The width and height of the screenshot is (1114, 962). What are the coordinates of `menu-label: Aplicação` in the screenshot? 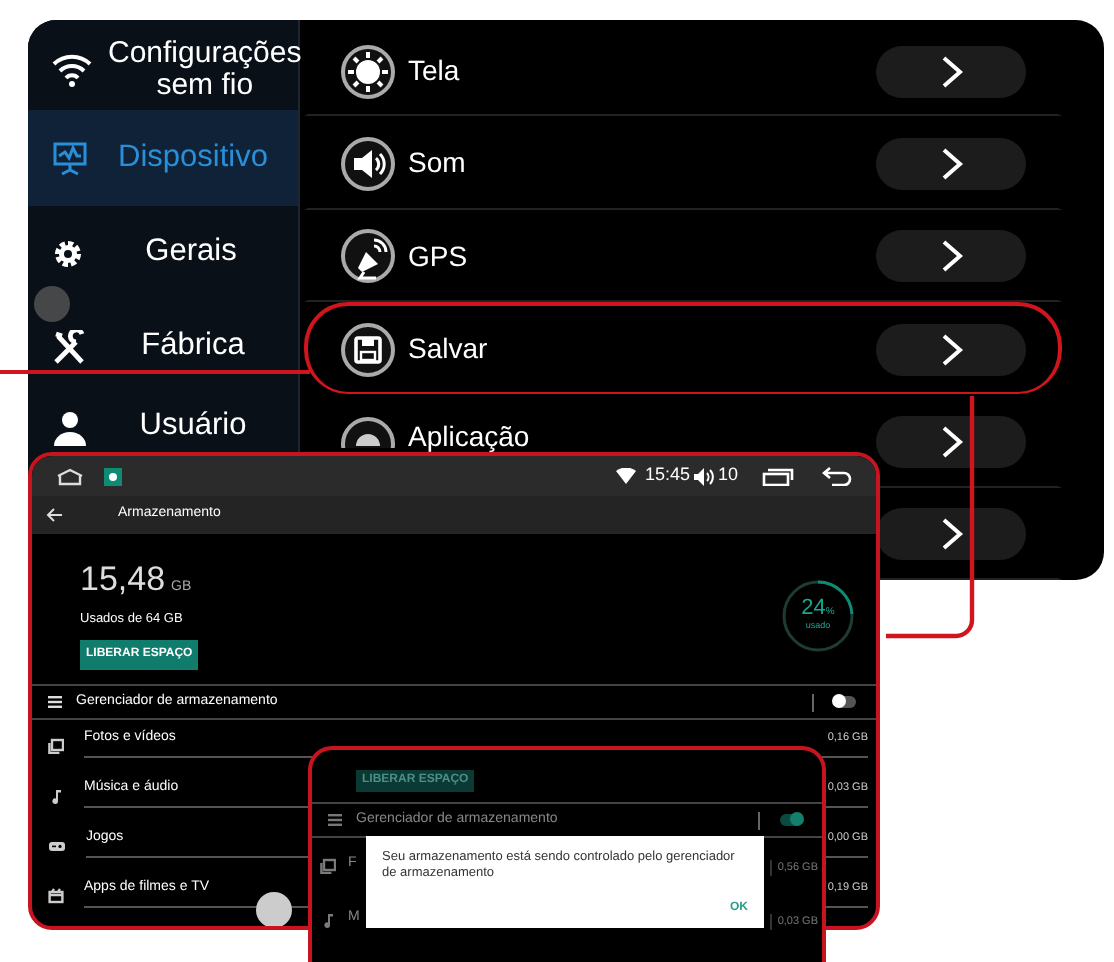 It's located at (469, 436).